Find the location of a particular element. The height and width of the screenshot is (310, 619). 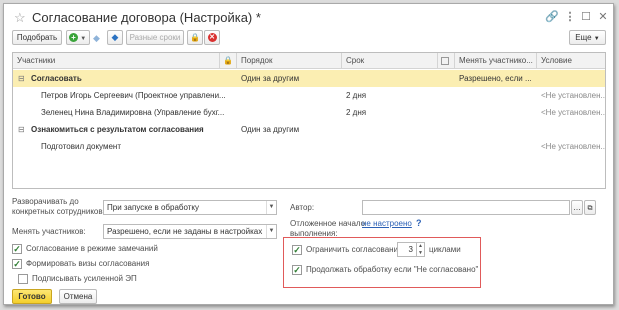

move-down-button: ◆ is located at coordinates (115, 37).